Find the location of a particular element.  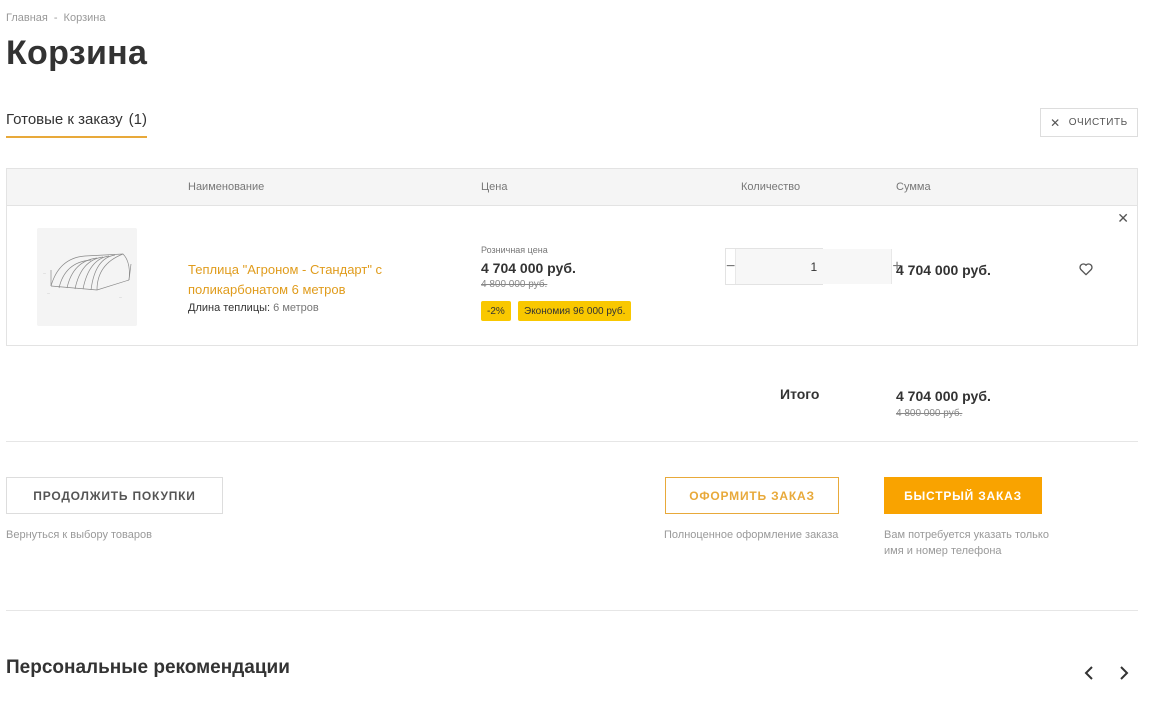

row-sum: 4 704 000 руб. is located at coordinates (943, 270).